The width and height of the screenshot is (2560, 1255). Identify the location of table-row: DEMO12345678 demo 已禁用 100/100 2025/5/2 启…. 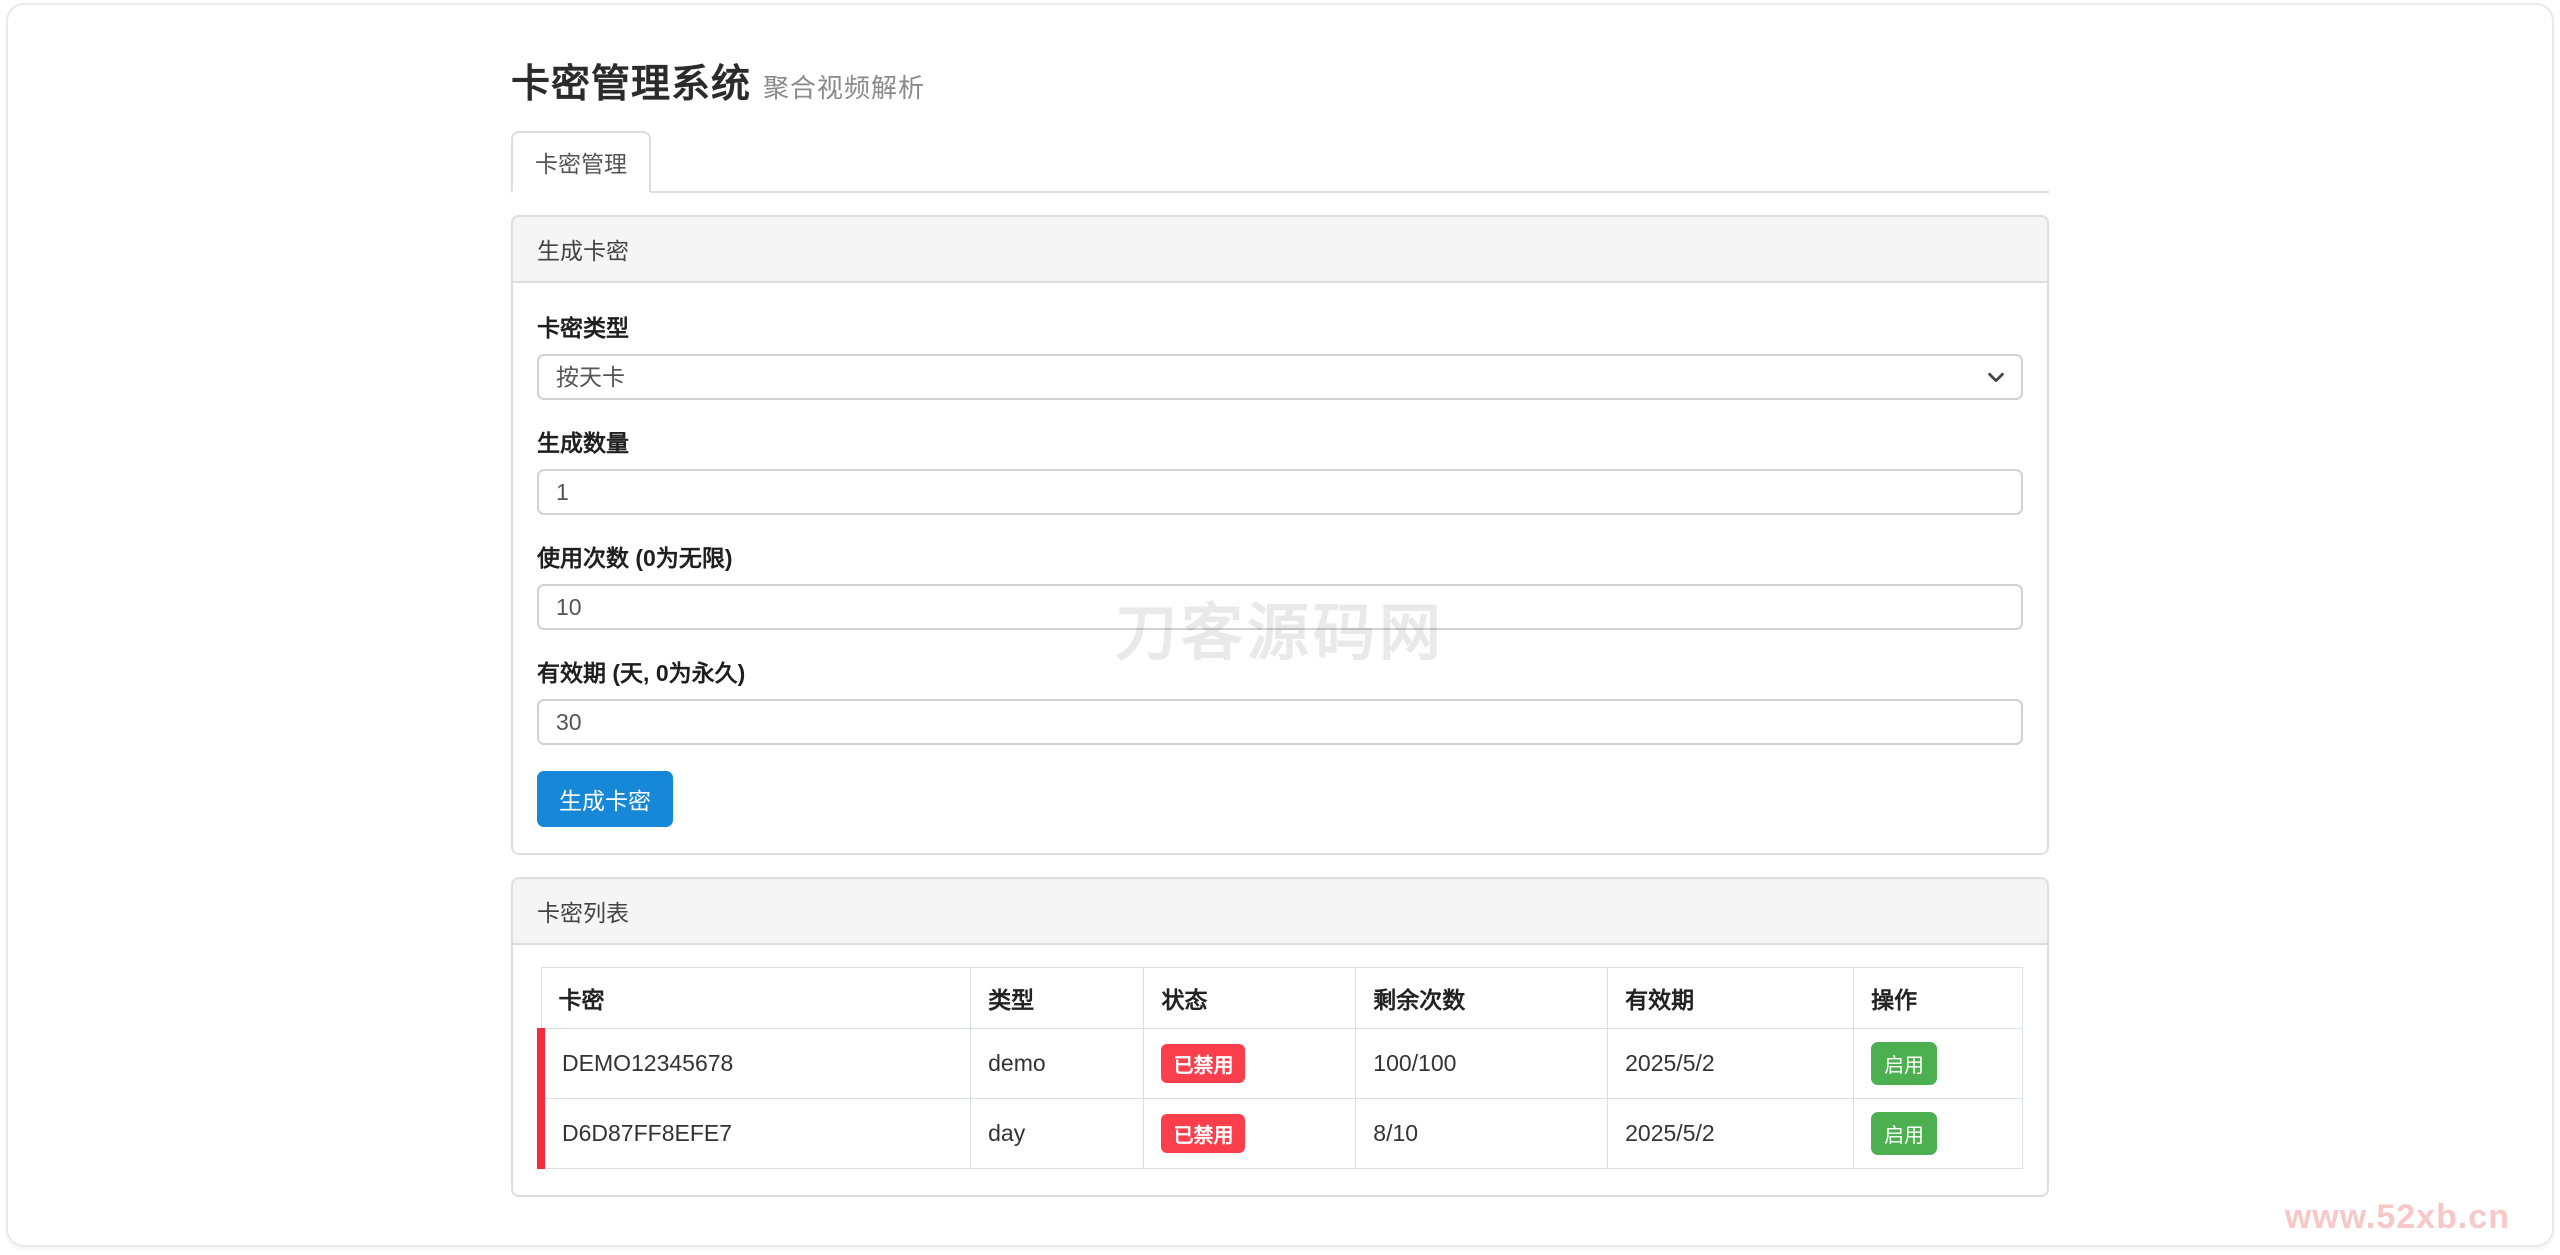
(1280, 1063).